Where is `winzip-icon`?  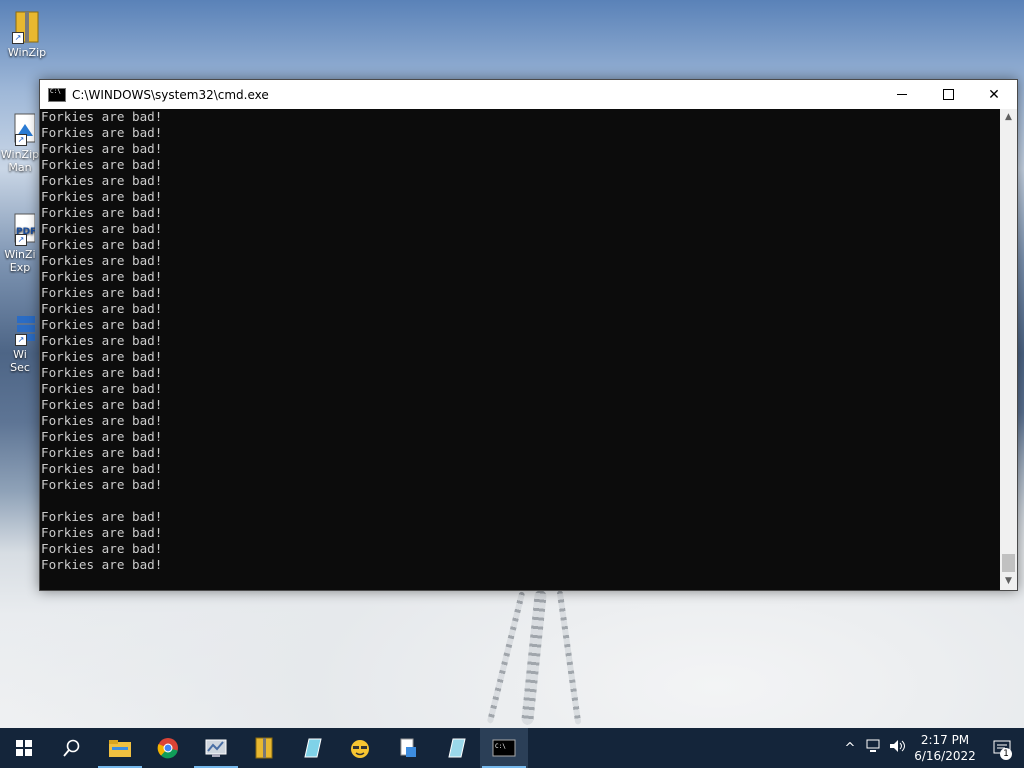
winzip-icon is located at coordinates (264, 748).